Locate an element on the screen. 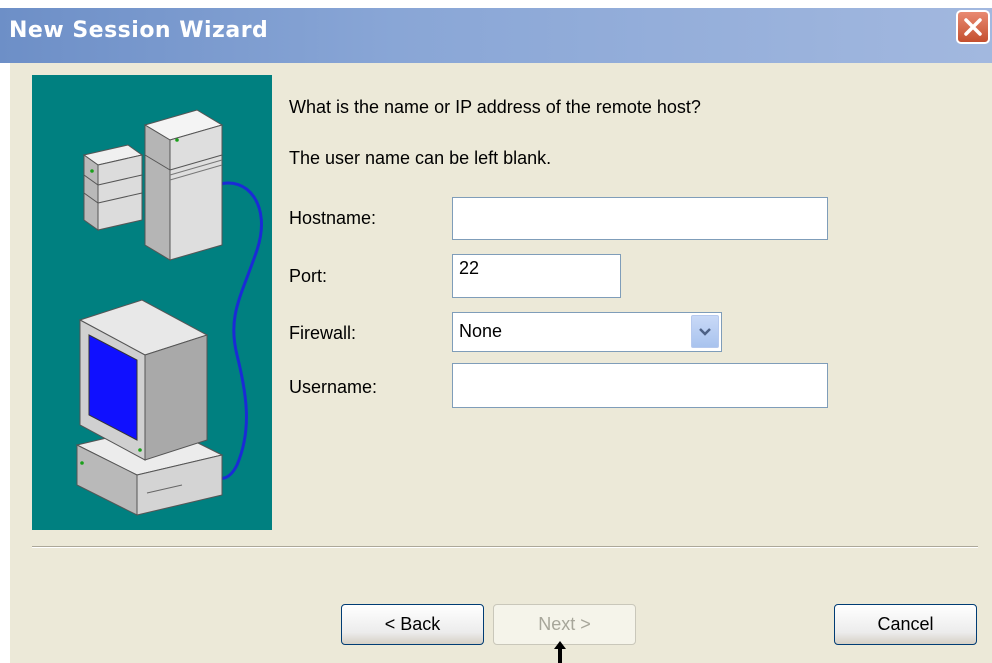 This screenshot has height=663, width=992. cancel-button: Cancel is located at coordinates (905, 624).